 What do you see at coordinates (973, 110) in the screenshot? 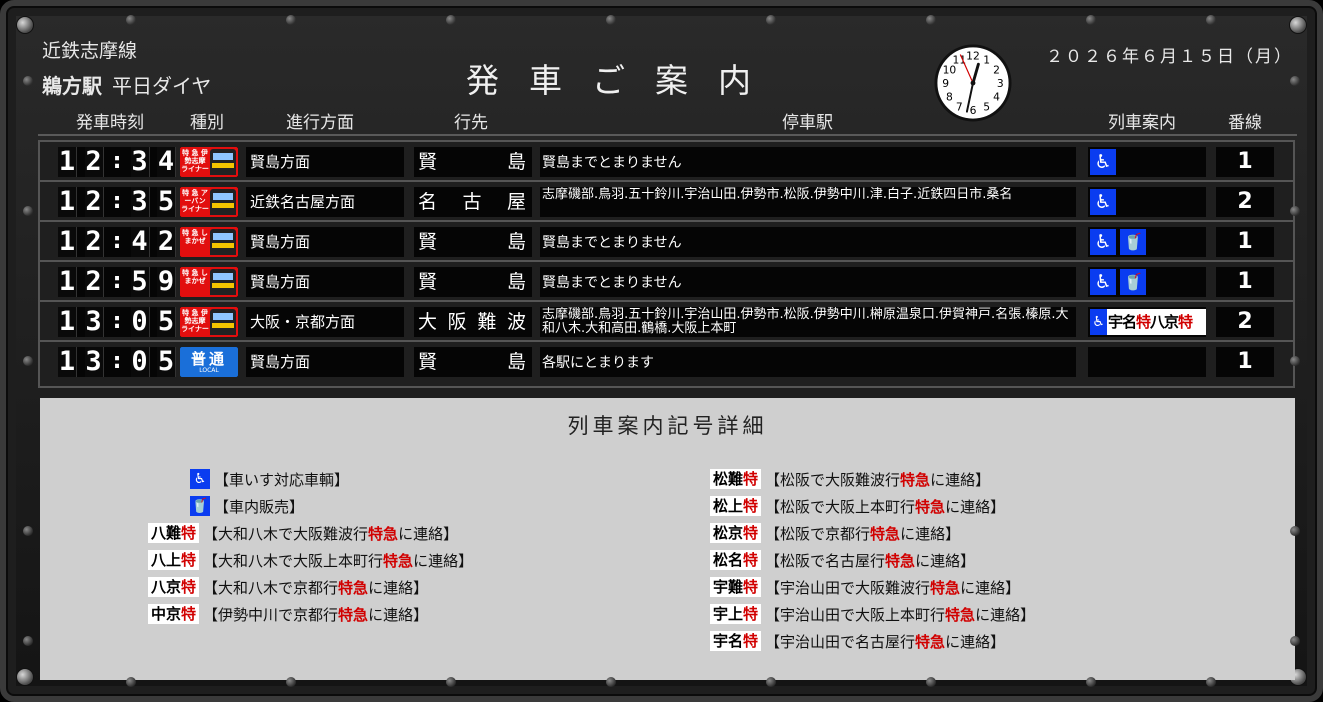
I see `clock-number: 6` at bounding box center [973, 110].